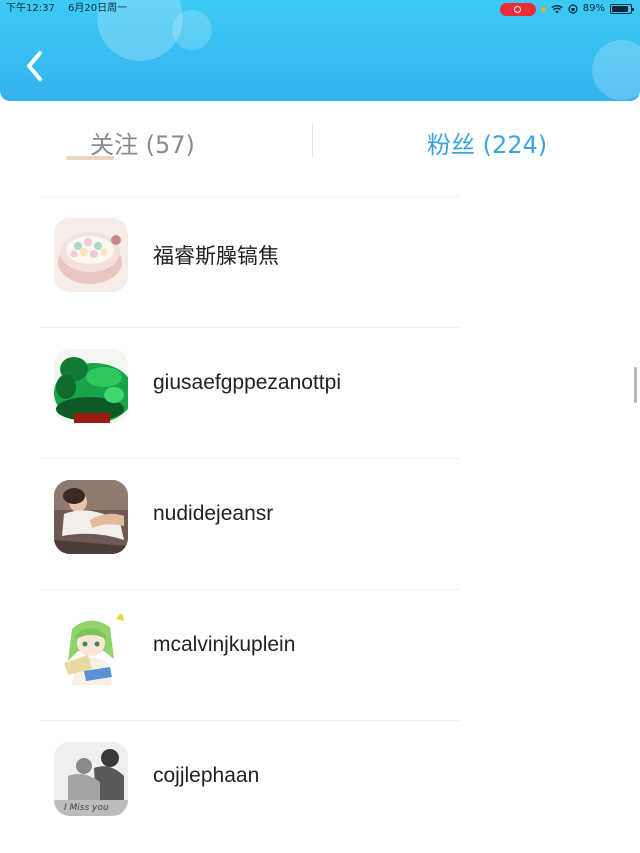  What do you see at coordinates (213, 513) in the screenshot?
I see `user-name: nudidejeansr` at bounding box center [213, 513].